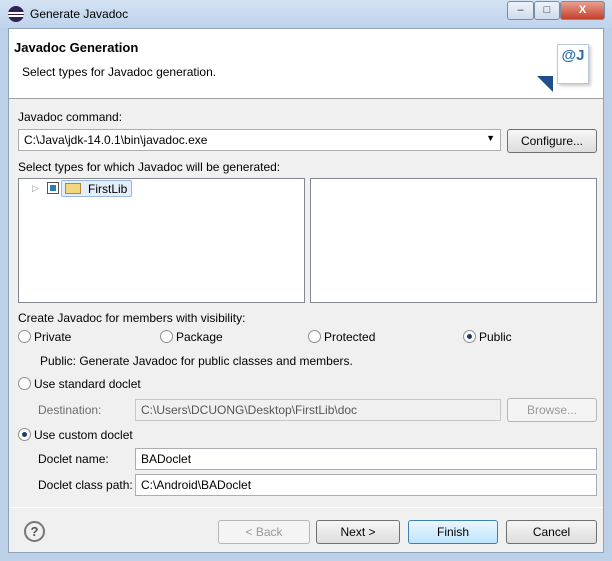 The image size is (612, 561). I want to click on radio-public, so click(469, 336).